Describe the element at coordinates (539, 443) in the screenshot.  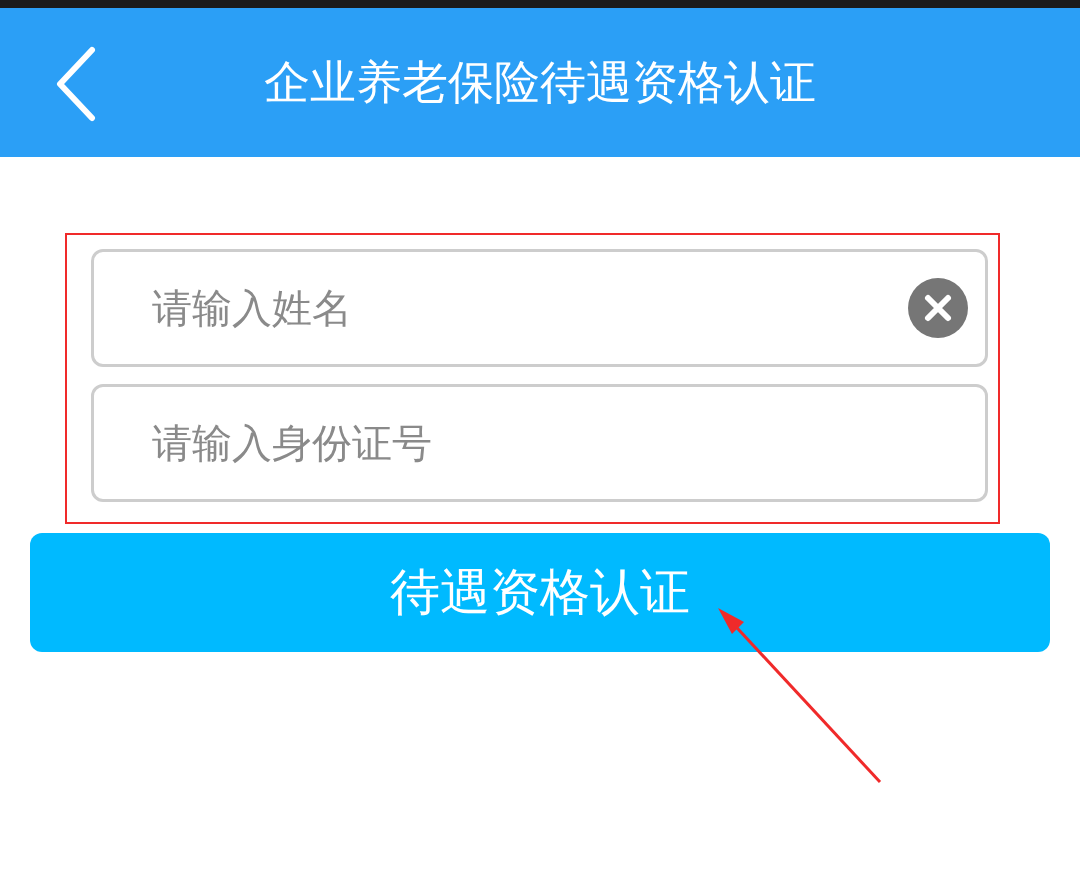
I see `input-field: 请输入身份证号` at that location.